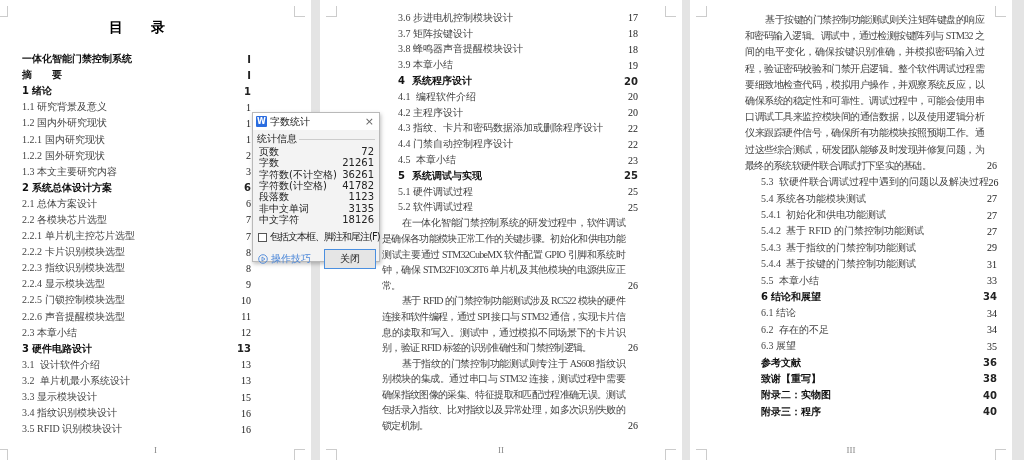 This screenshot has height=460, width=1024. I want to click on toc-entry: 2 系统总体设计方案, so click(67, 187).